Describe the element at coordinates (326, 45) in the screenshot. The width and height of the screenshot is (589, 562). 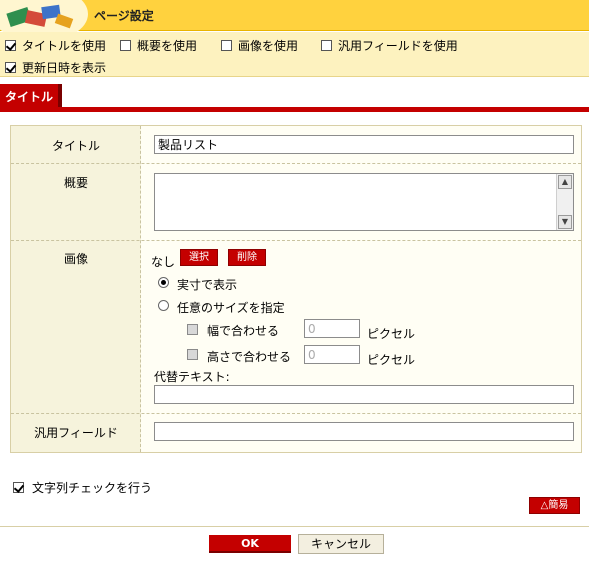
I see `checkbox-use-generic-field` at that location.